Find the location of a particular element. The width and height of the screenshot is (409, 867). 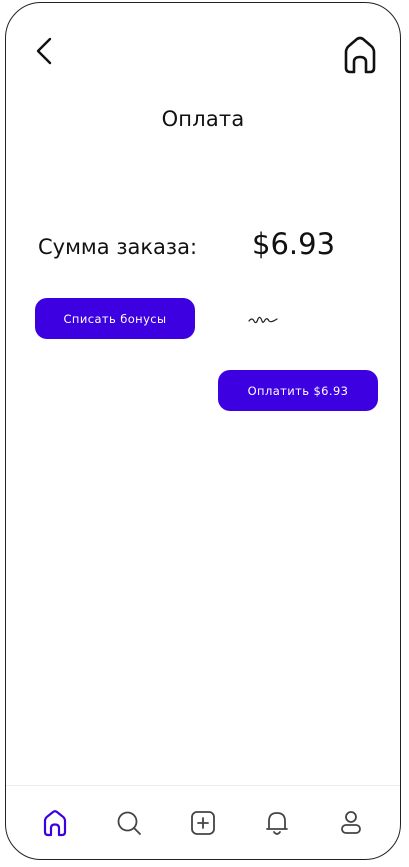

bell-icon is located at coordinates (277, 823).